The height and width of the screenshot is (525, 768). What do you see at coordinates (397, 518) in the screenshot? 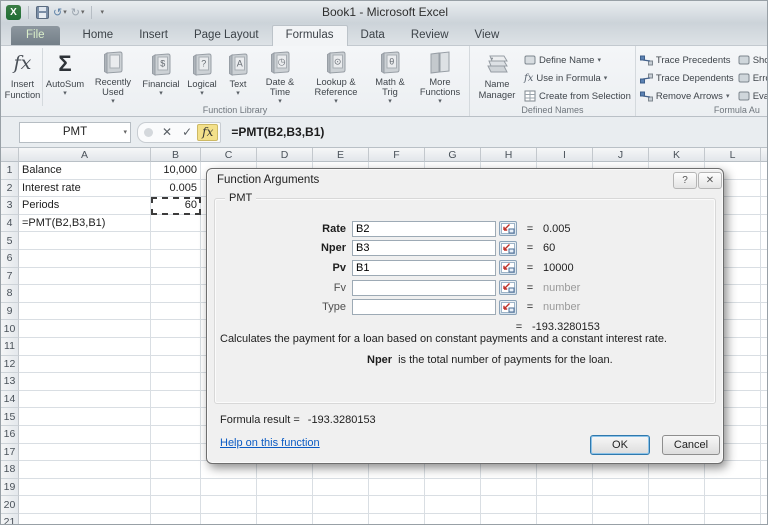
I see `grid-cell-F21` at bounding box center [397, 518].